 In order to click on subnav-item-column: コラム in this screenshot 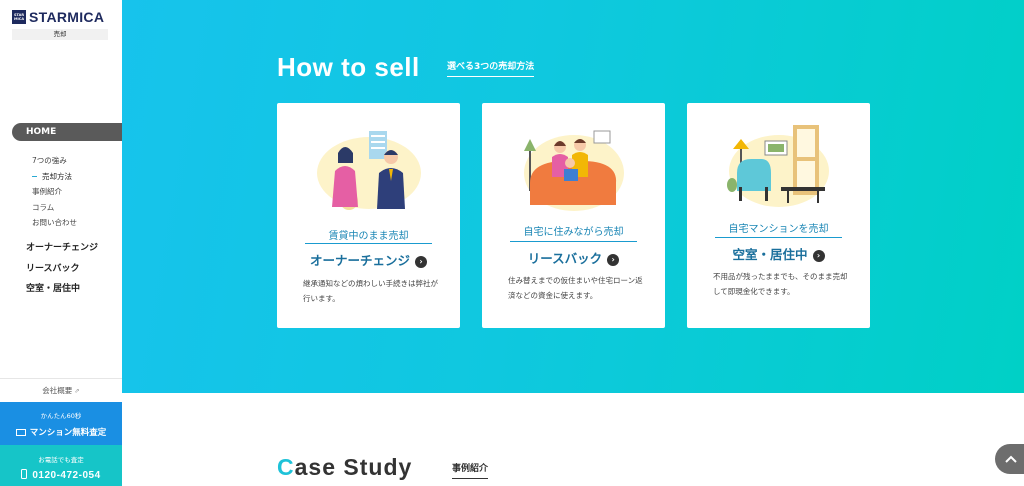, I will do `click(54, 208)`.